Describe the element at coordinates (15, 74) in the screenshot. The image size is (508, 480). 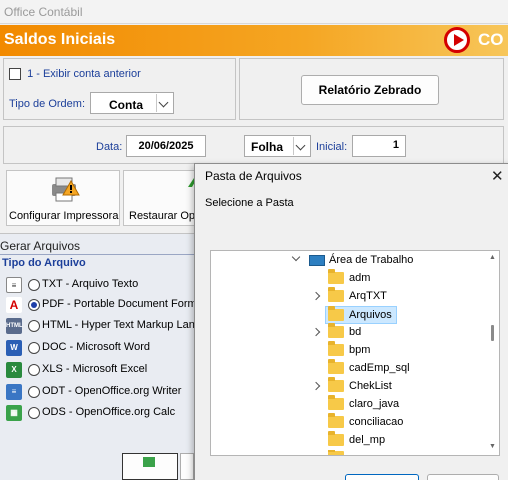
I see `show-prev-account-checkbox` at that location.